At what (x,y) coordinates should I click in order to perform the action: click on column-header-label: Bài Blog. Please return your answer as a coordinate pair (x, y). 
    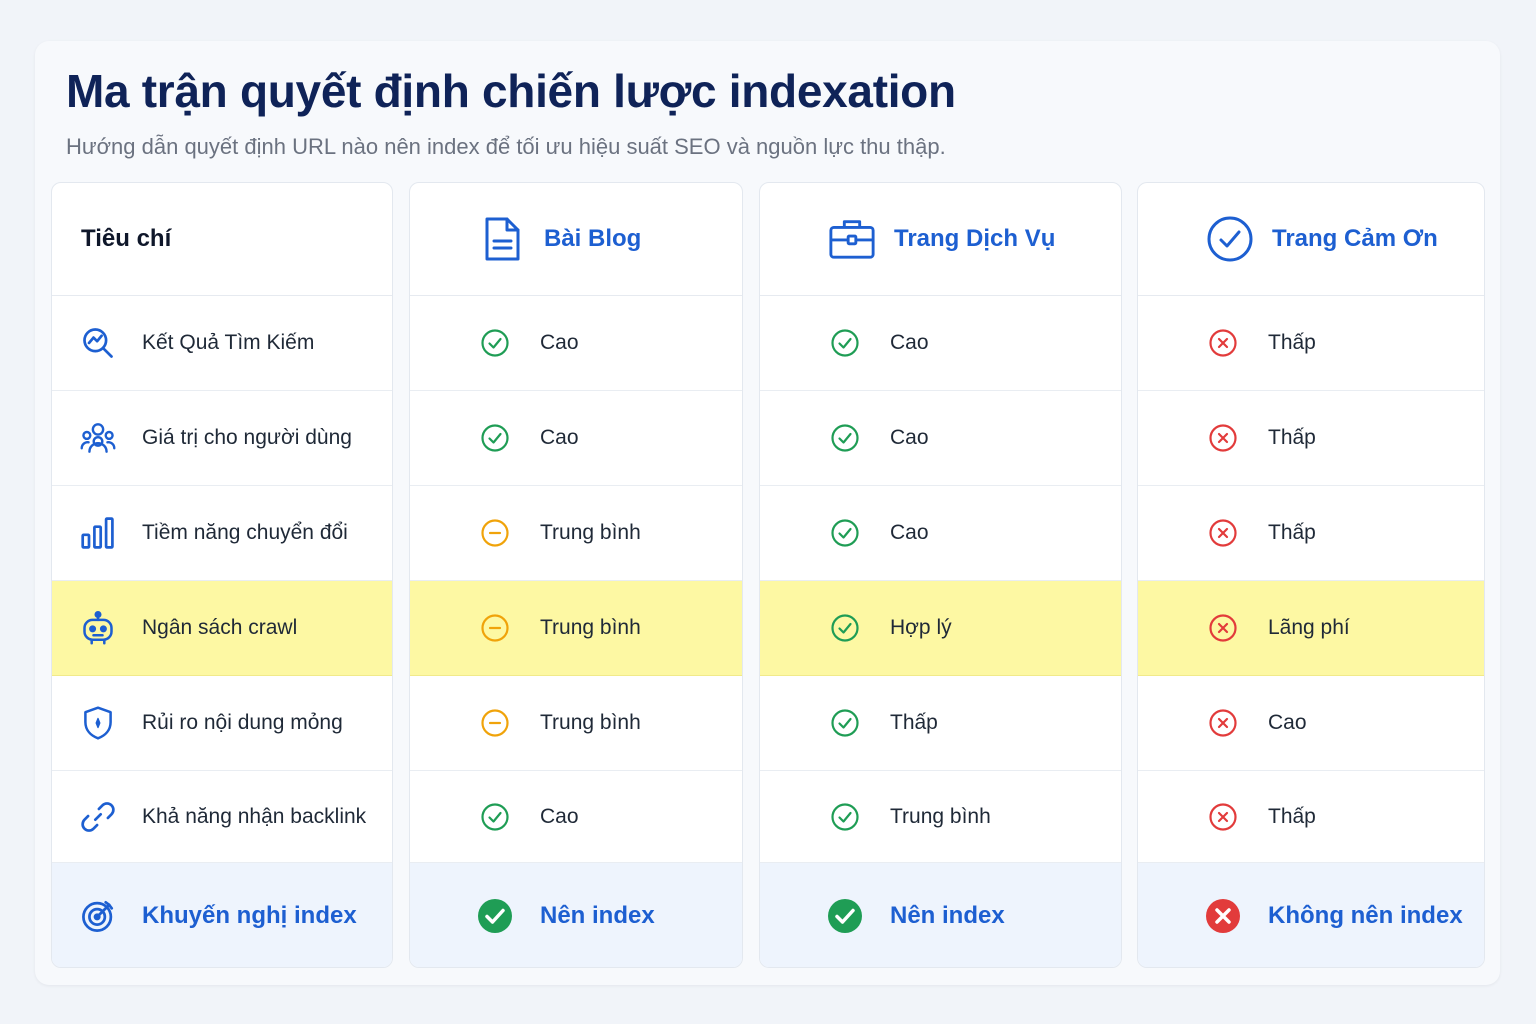
    Looking at the image, I should click on (593, 238).